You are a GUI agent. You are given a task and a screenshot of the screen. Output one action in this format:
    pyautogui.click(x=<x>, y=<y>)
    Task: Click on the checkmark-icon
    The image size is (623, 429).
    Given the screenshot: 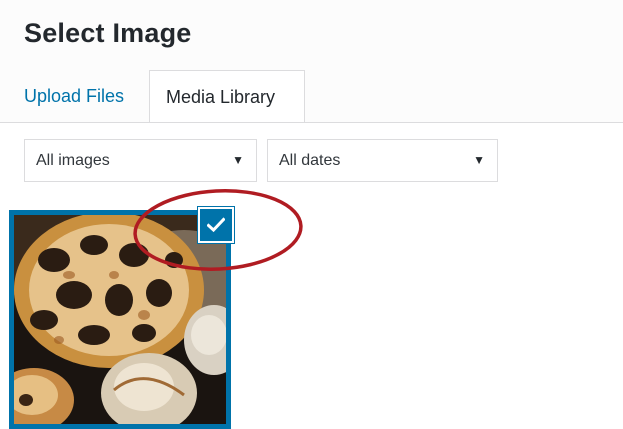 What is the action you would take?
    pyautogui.click(x=216, y=225)
    